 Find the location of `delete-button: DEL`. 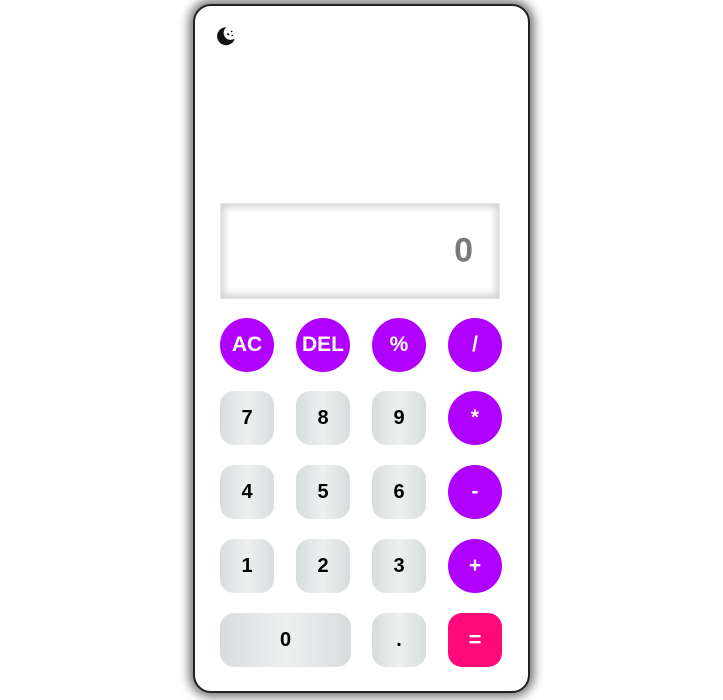

delete-button: DEL is located at coordinates (323, 345).